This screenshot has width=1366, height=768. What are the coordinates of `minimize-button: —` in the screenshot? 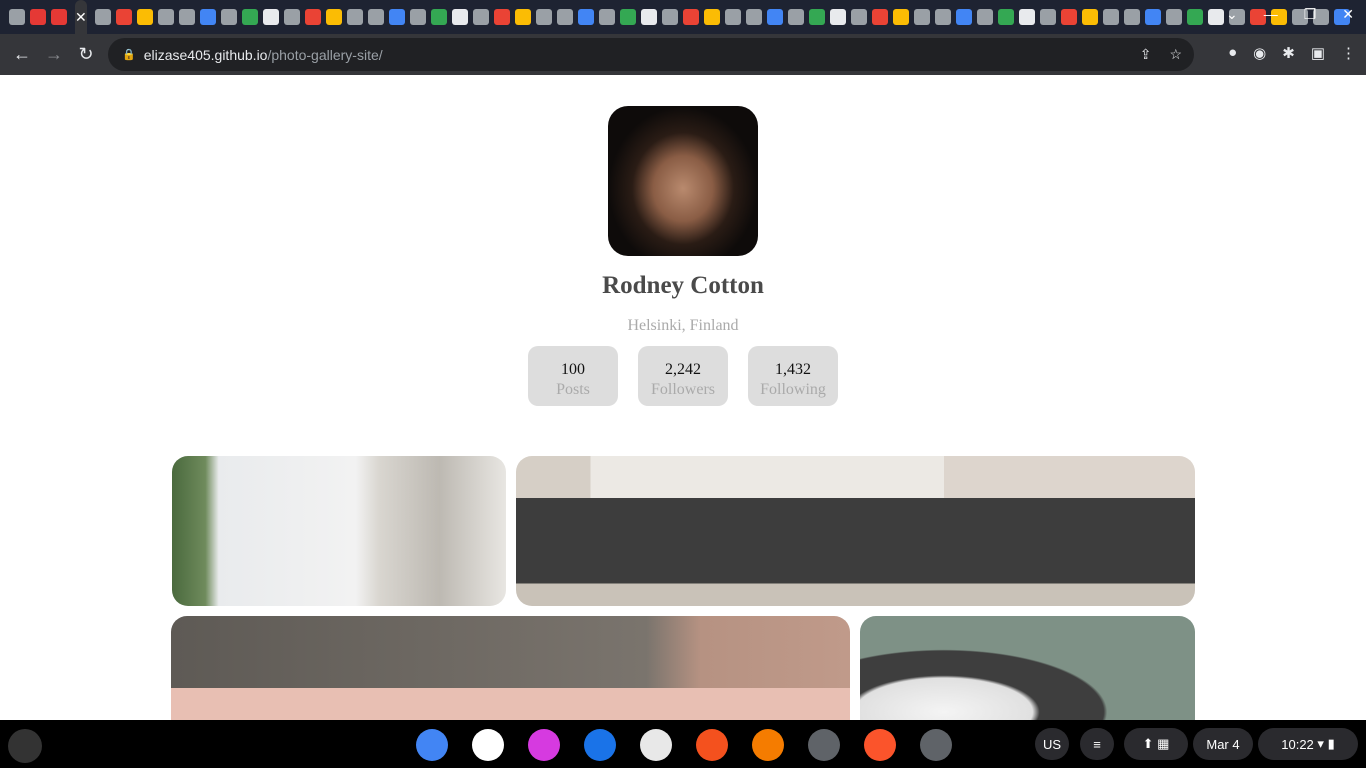 It's located at (1271, 14).